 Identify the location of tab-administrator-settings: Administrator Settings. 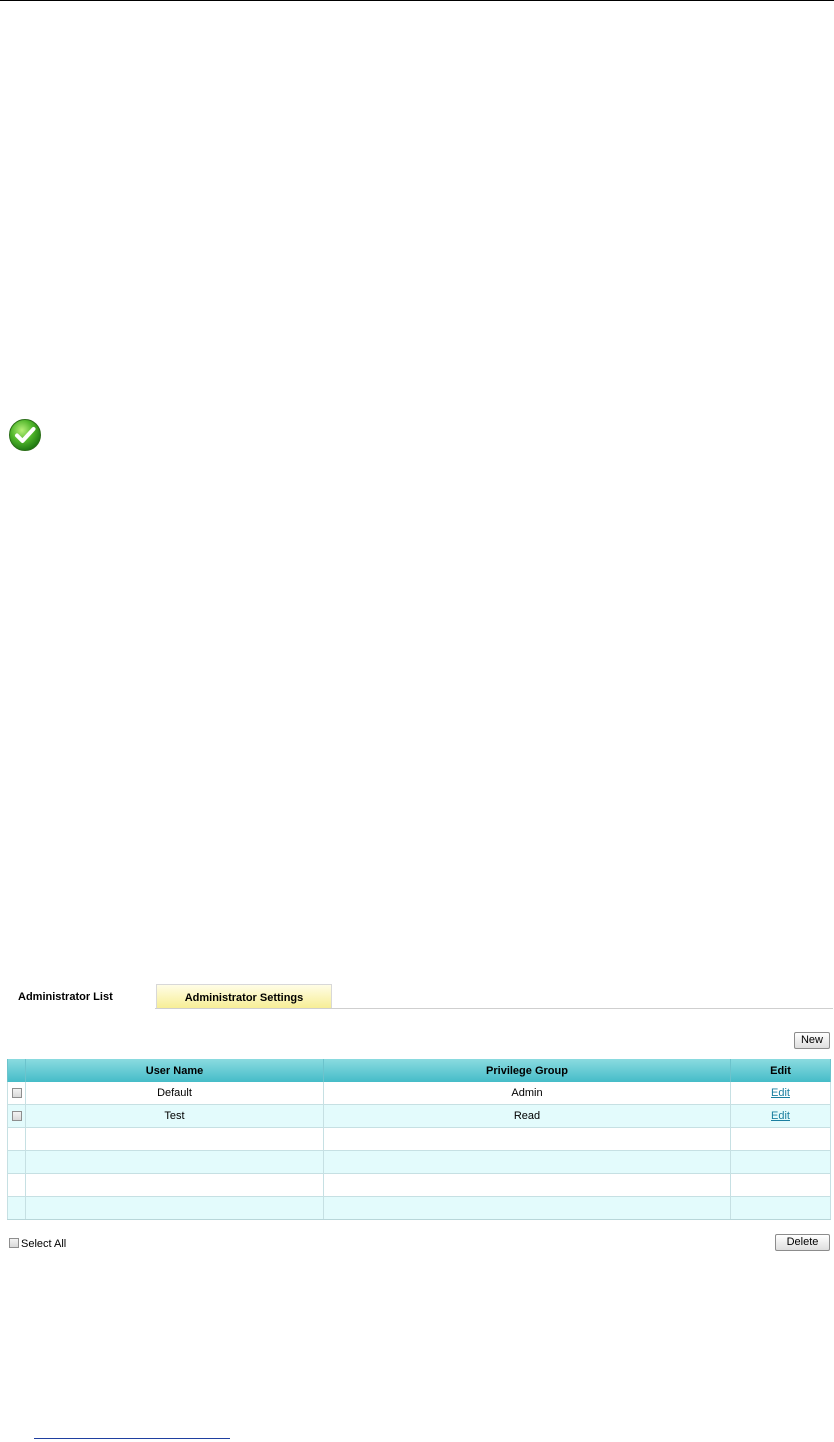
(244, 996).